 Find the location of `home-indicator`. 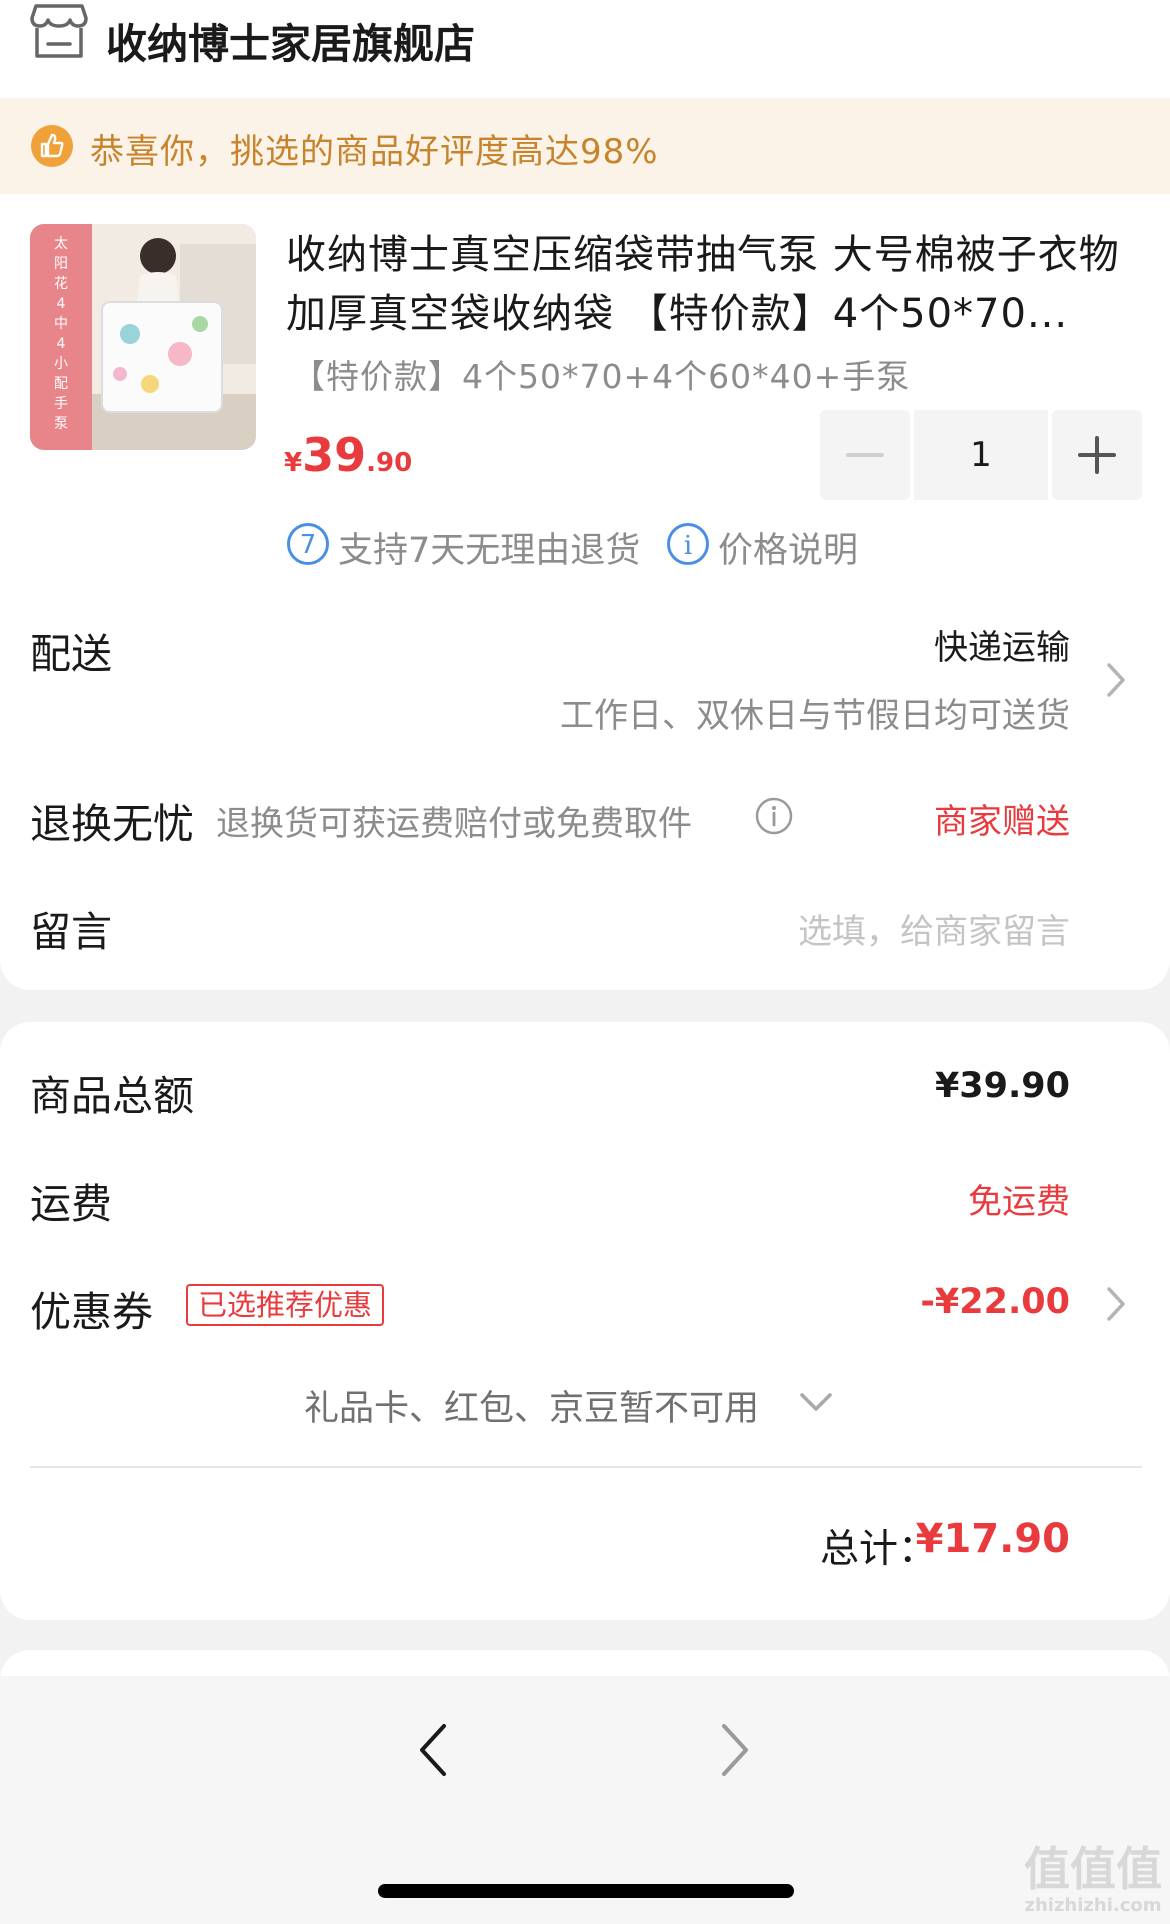

home-indicator is located at coordinates (586, 1891).